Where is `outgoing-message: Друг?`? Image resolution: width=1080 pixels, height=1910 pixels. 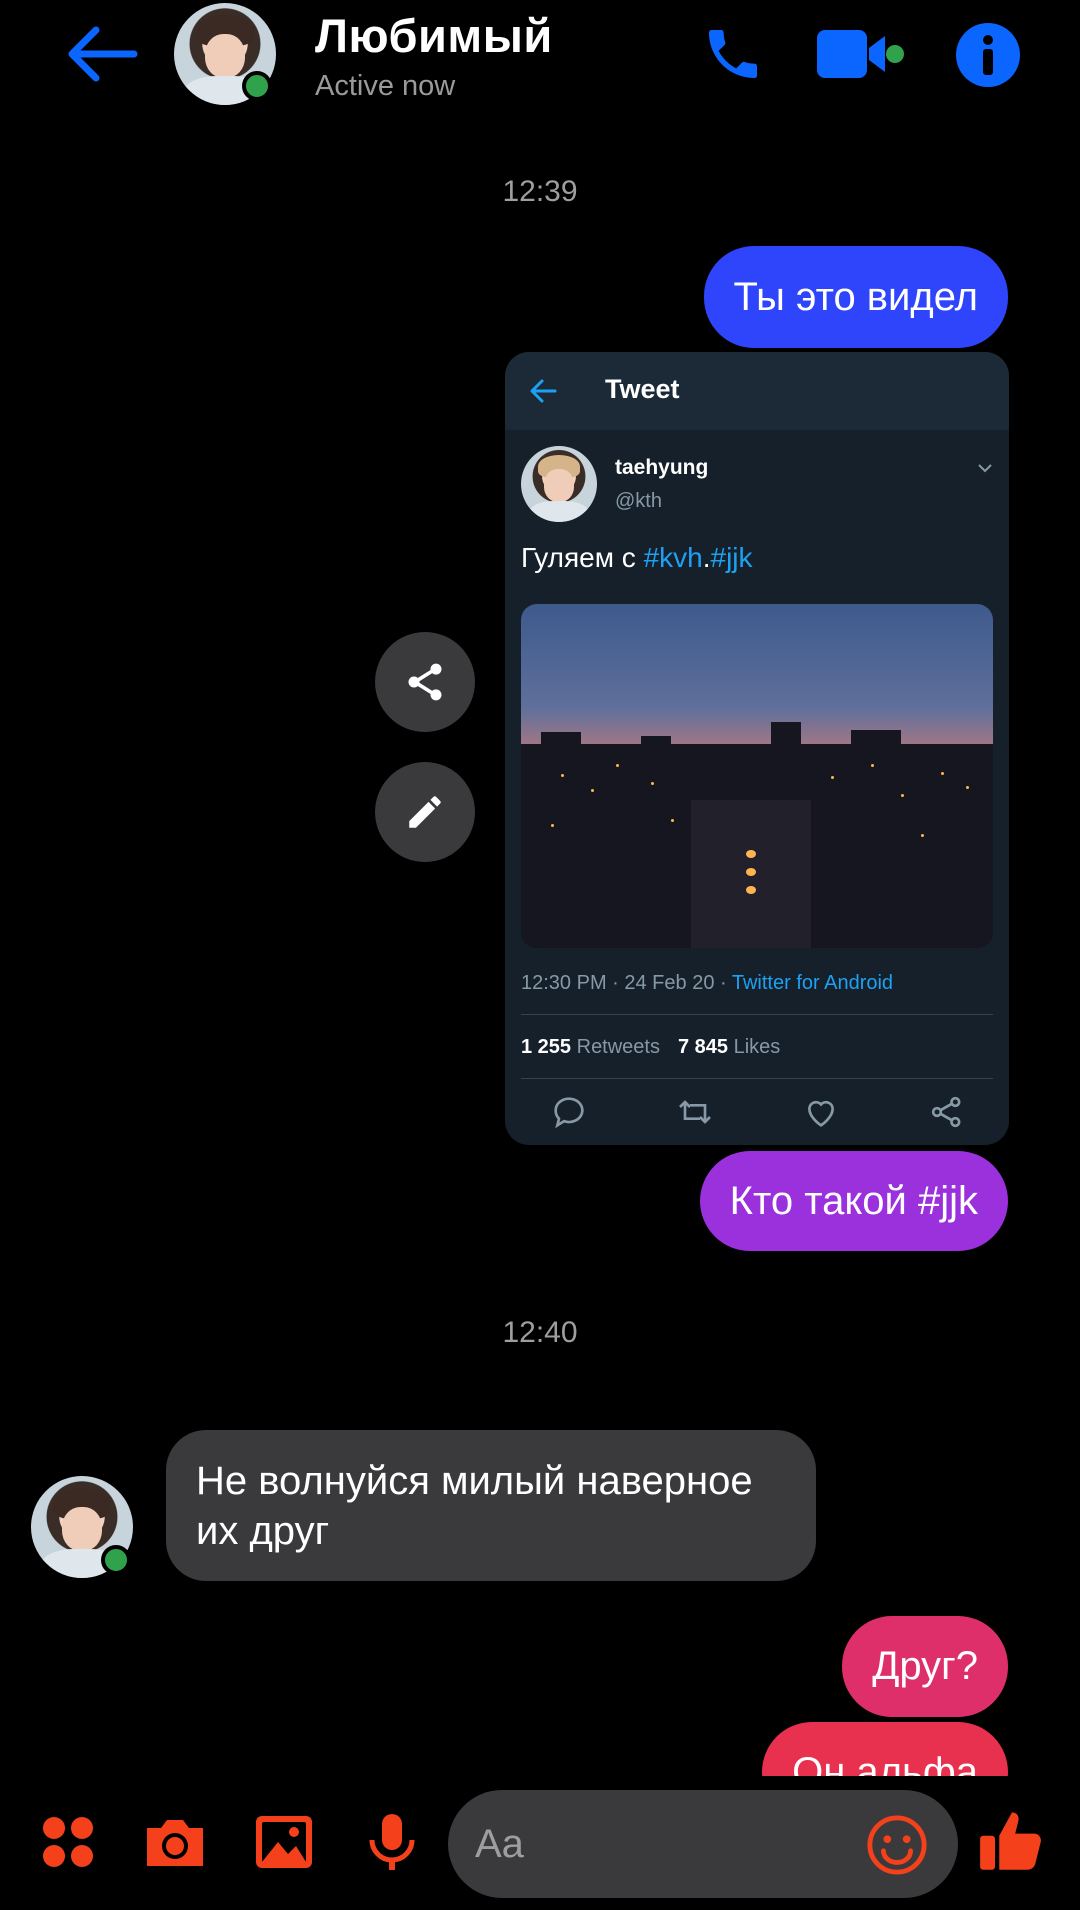
outgoing-message: Друг? is located at coordinates (925, 1666).